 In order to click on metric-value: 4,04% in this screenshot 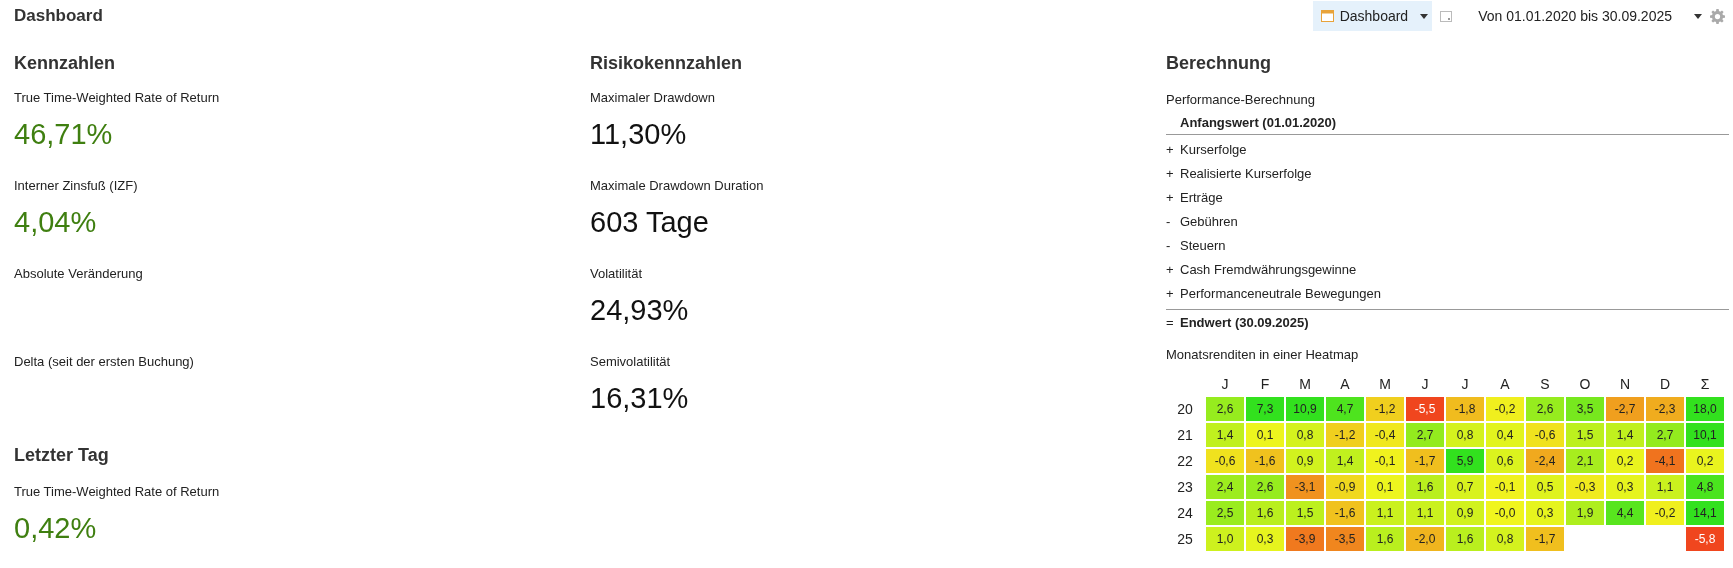, I will do `click(56, 222)`.